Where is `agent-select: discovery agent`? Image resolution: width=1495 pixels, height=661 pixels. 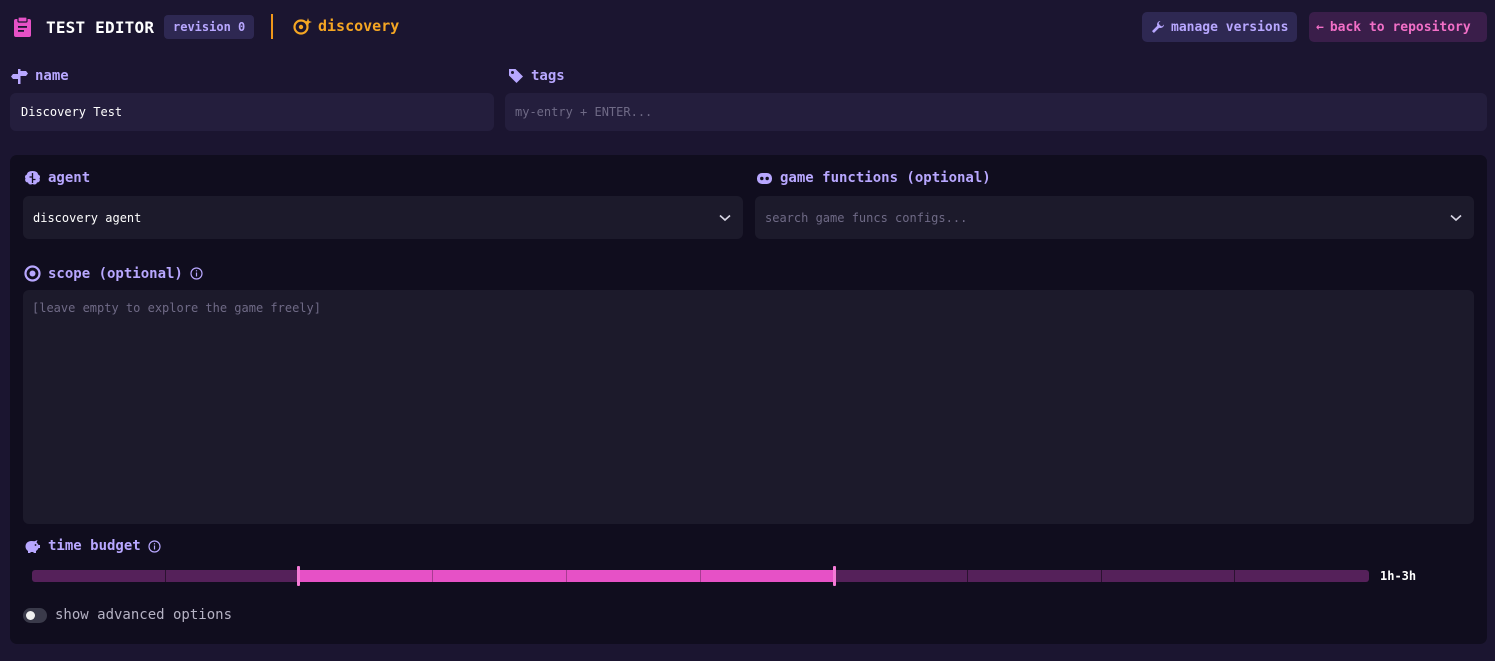
agent-select: discovery agent is located at coordinates (383, 217).